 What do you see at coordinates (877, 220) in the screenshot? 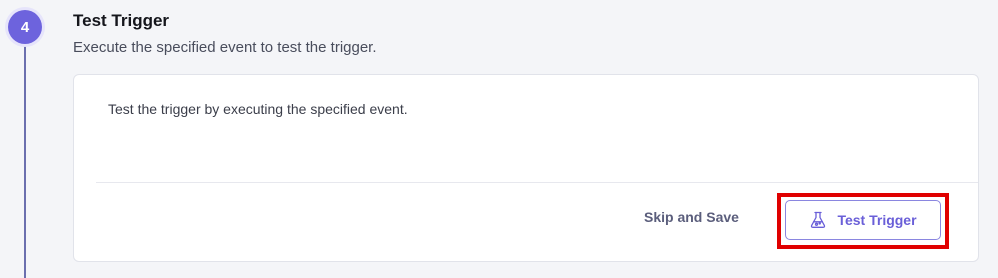
I see `test-trigger-button-label: Test Trigger` at bounding box center [877, 220].